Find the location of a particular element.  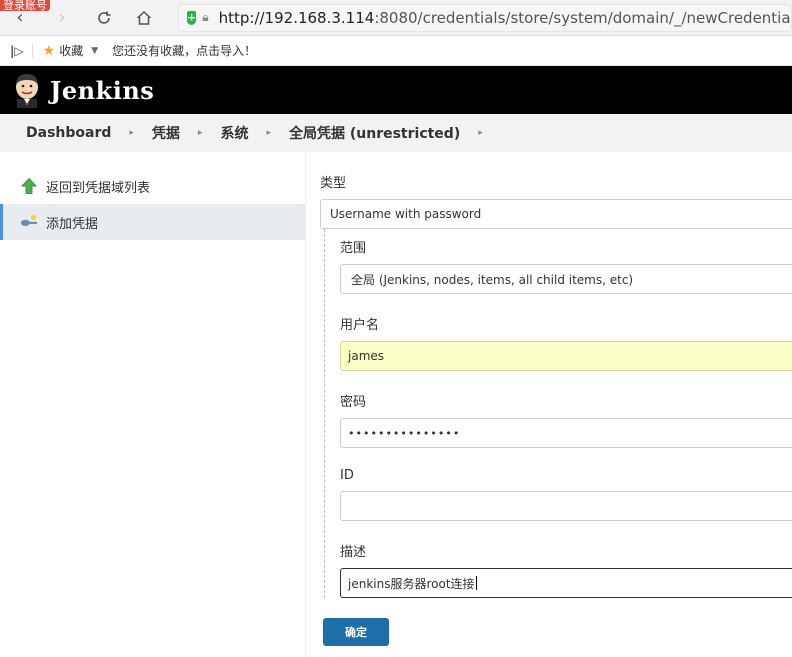

home-icon is located at coordinates (144, 18).